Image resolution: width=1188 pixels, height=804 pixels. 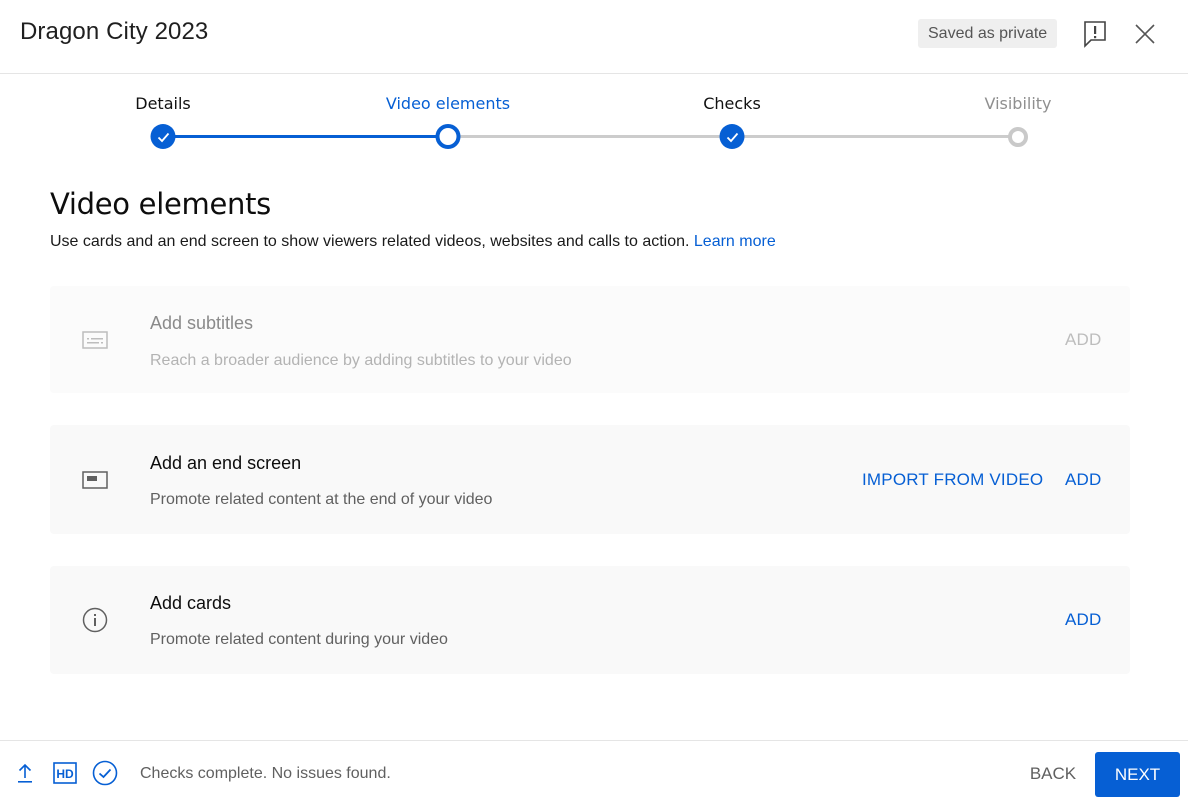 I want to click on import-from-video-button: IMPORT FROM VIDEO, so click(x=952, y=480).